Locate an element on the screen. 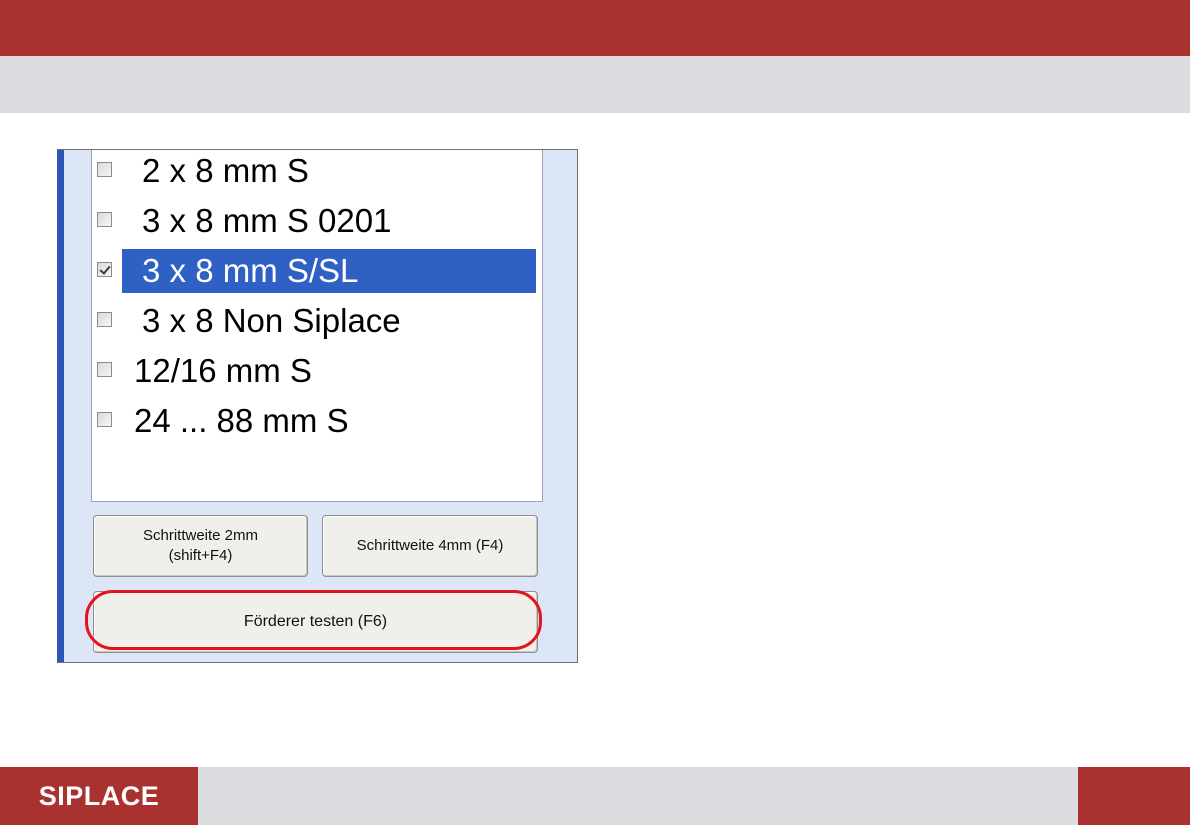  list-item: 3 x 8 Non Siplace is located at coordinates (317, 324).